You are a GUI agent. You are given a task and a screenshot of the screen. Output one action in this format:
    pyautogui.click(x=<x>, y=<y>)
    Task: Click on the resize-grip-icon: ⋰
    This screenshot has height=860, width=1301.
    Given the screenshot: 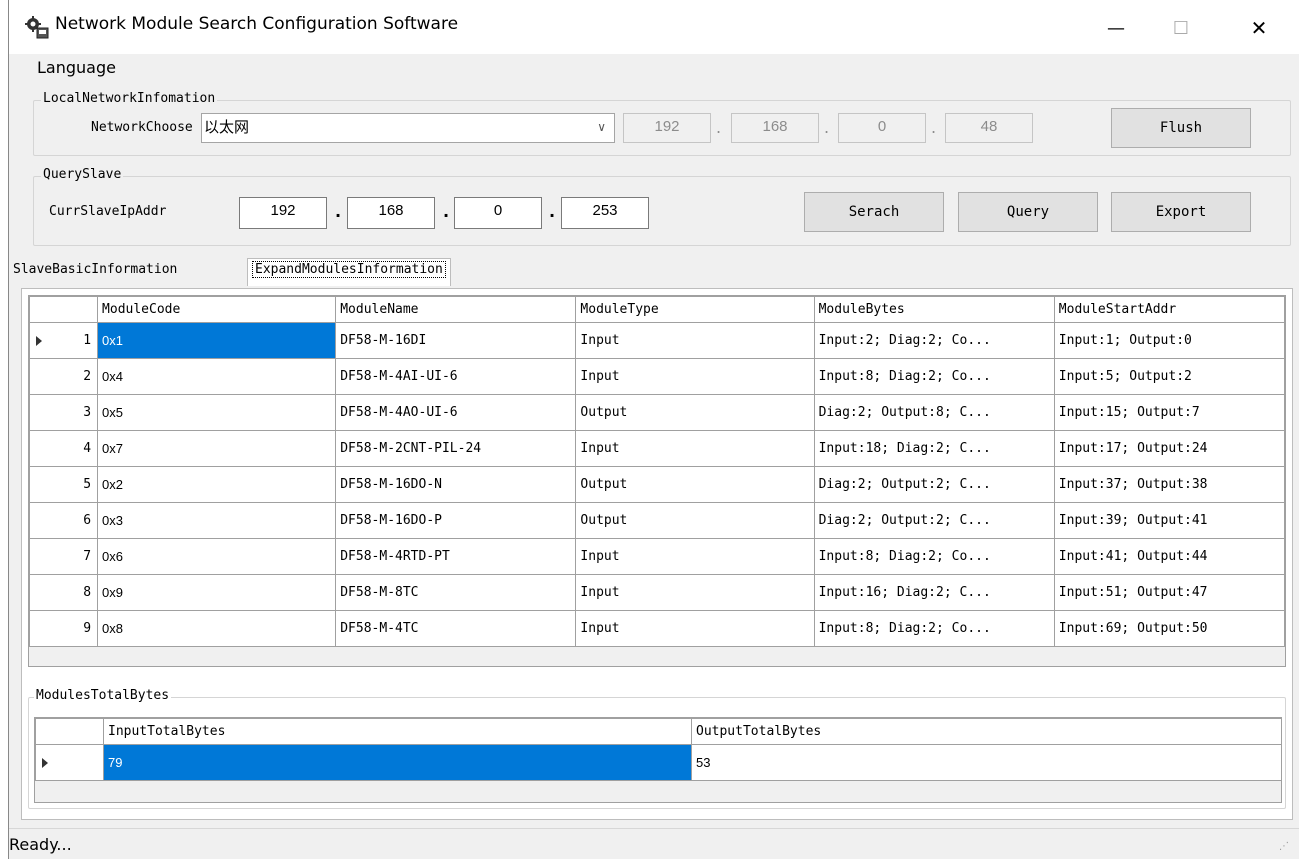 What is the action you would take?
    pyautogui.click(x=1284, y=846)
    